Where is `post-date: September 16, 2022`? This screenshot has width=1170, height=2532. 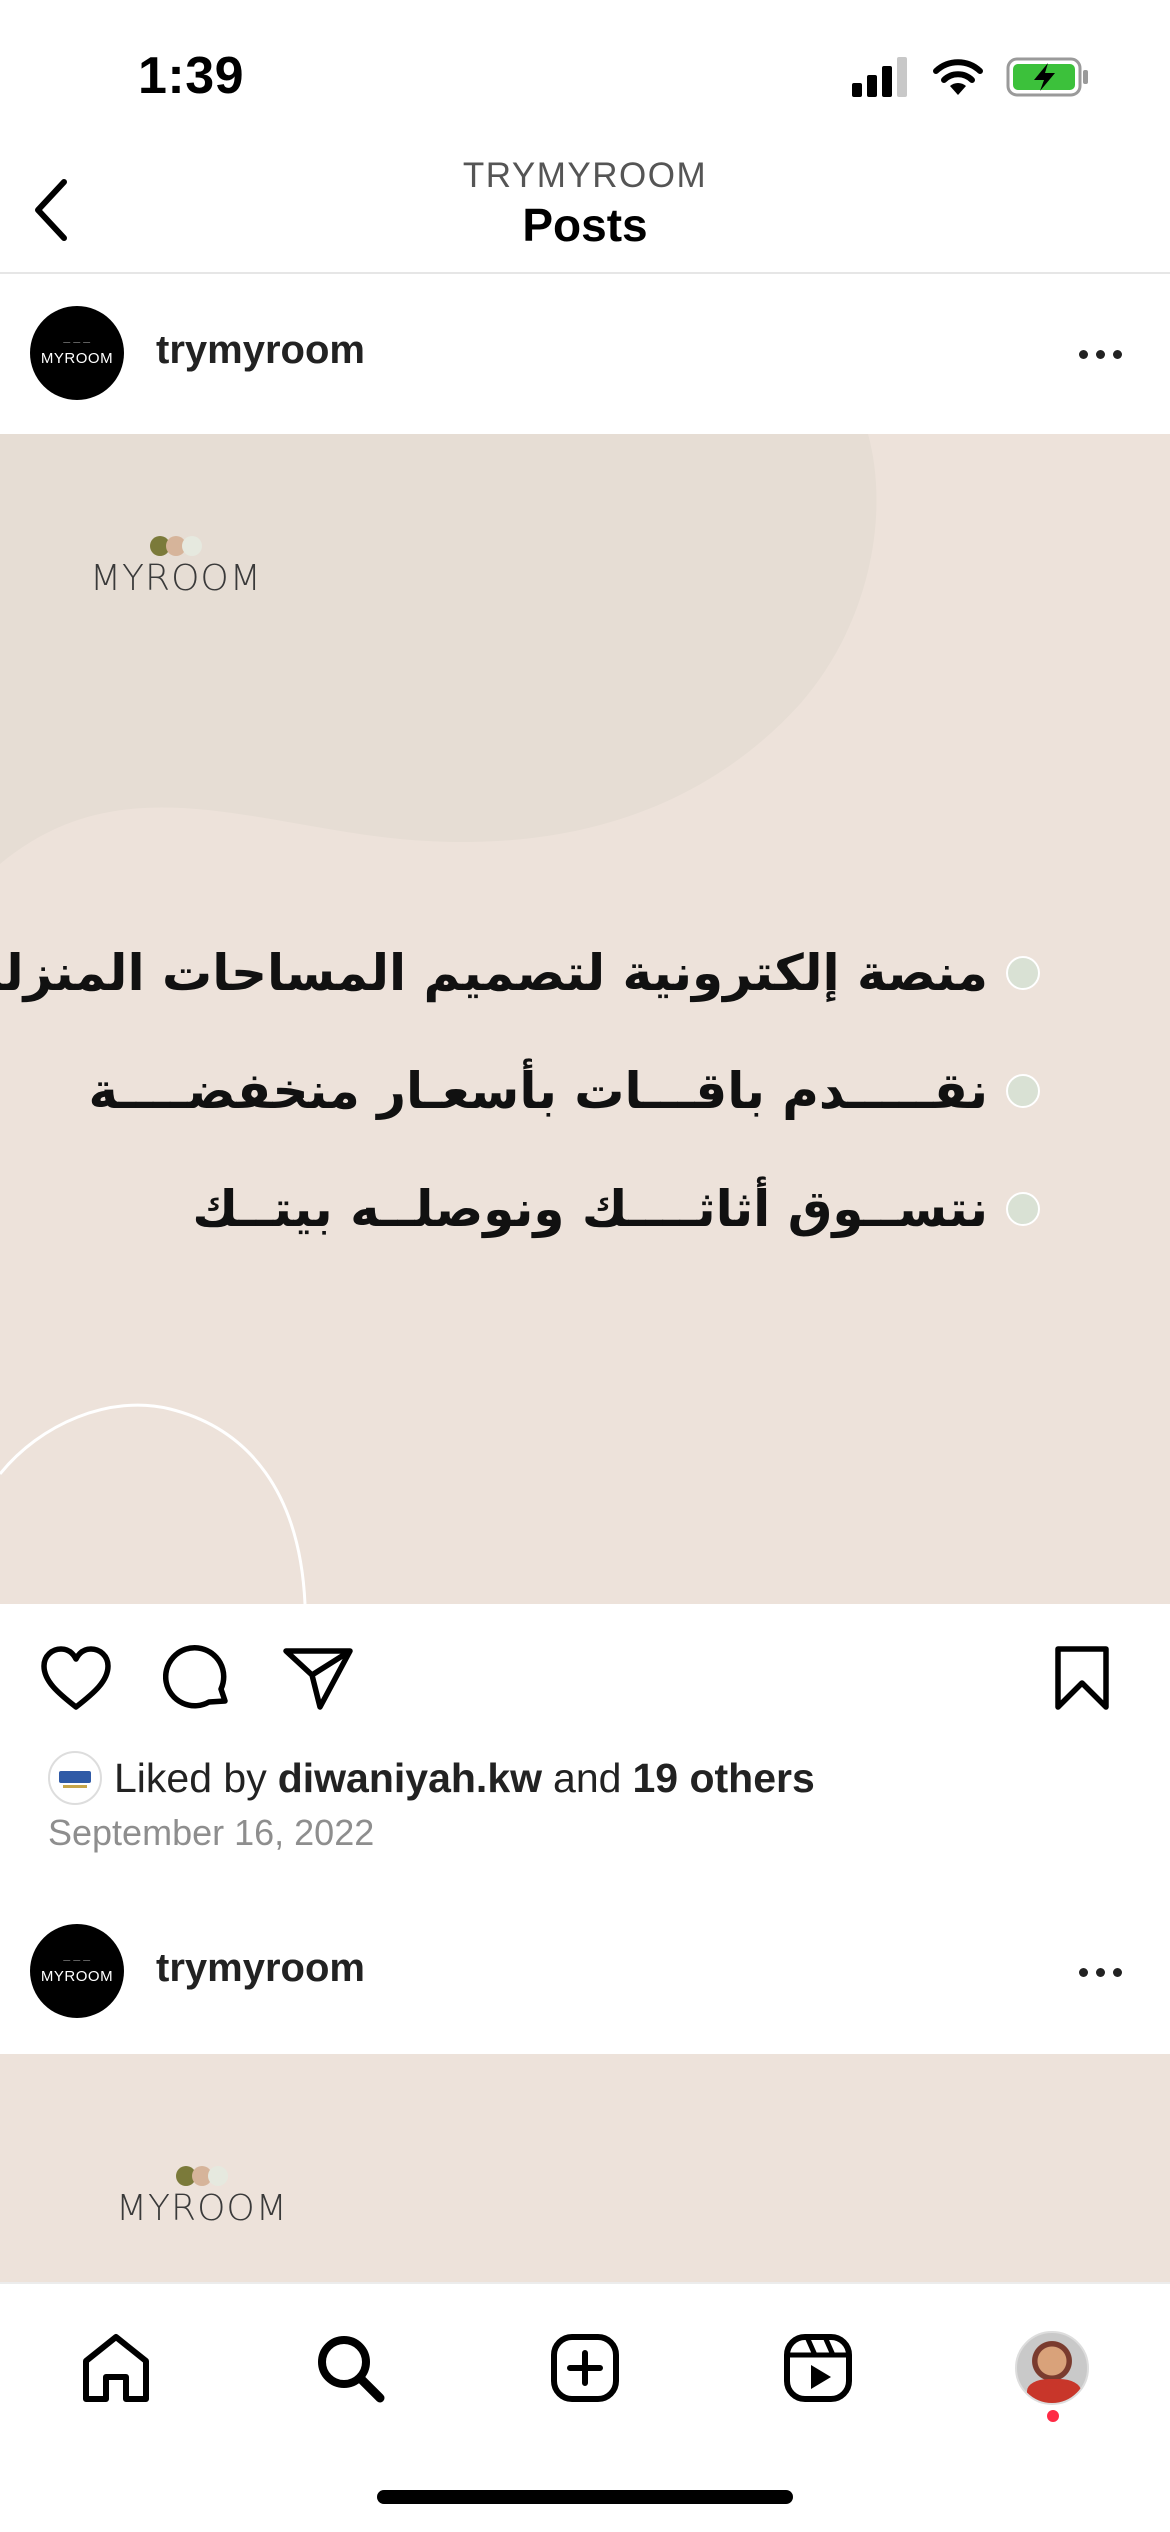 post-date: September 16, 2022 is located at coordinates (211, 1832).